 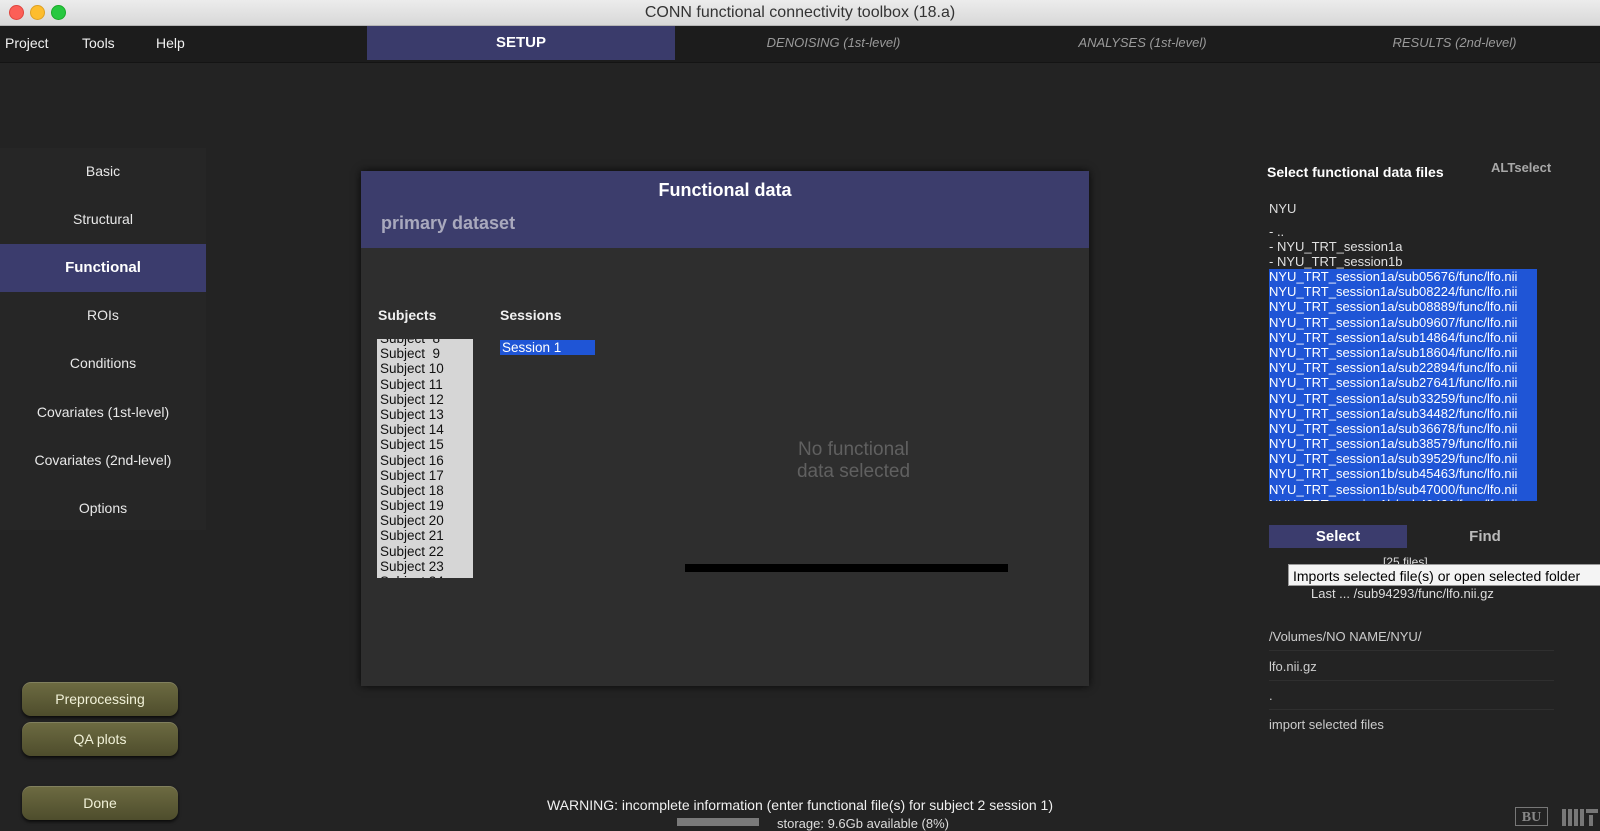 What do you see at coordinates (412, 576) in the screenshot?
I see `subject-list-item: Subject 24` at bounding box center [412, 576].